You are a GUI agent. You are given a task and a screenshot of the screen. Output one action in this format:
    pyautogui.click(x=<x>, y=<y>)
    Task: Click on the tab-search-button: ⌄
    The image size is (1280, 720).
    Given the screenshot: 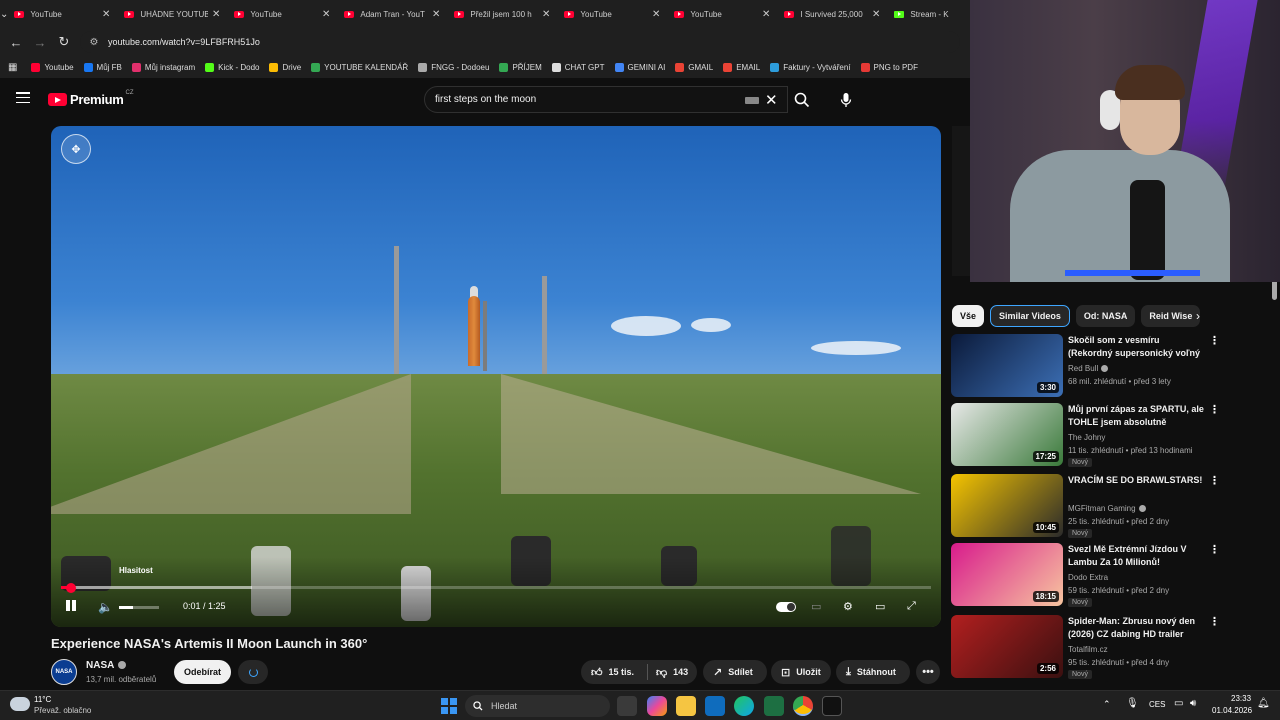 What is the action you would take?
    pyautogui.click(x=4, y=14)
    